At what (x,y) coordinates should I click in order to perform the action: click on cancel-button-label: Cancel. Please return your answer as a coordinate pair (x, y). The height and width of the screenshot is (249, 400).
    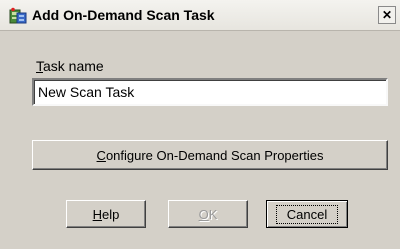
    Looking at the image, I should click on (307, 214).